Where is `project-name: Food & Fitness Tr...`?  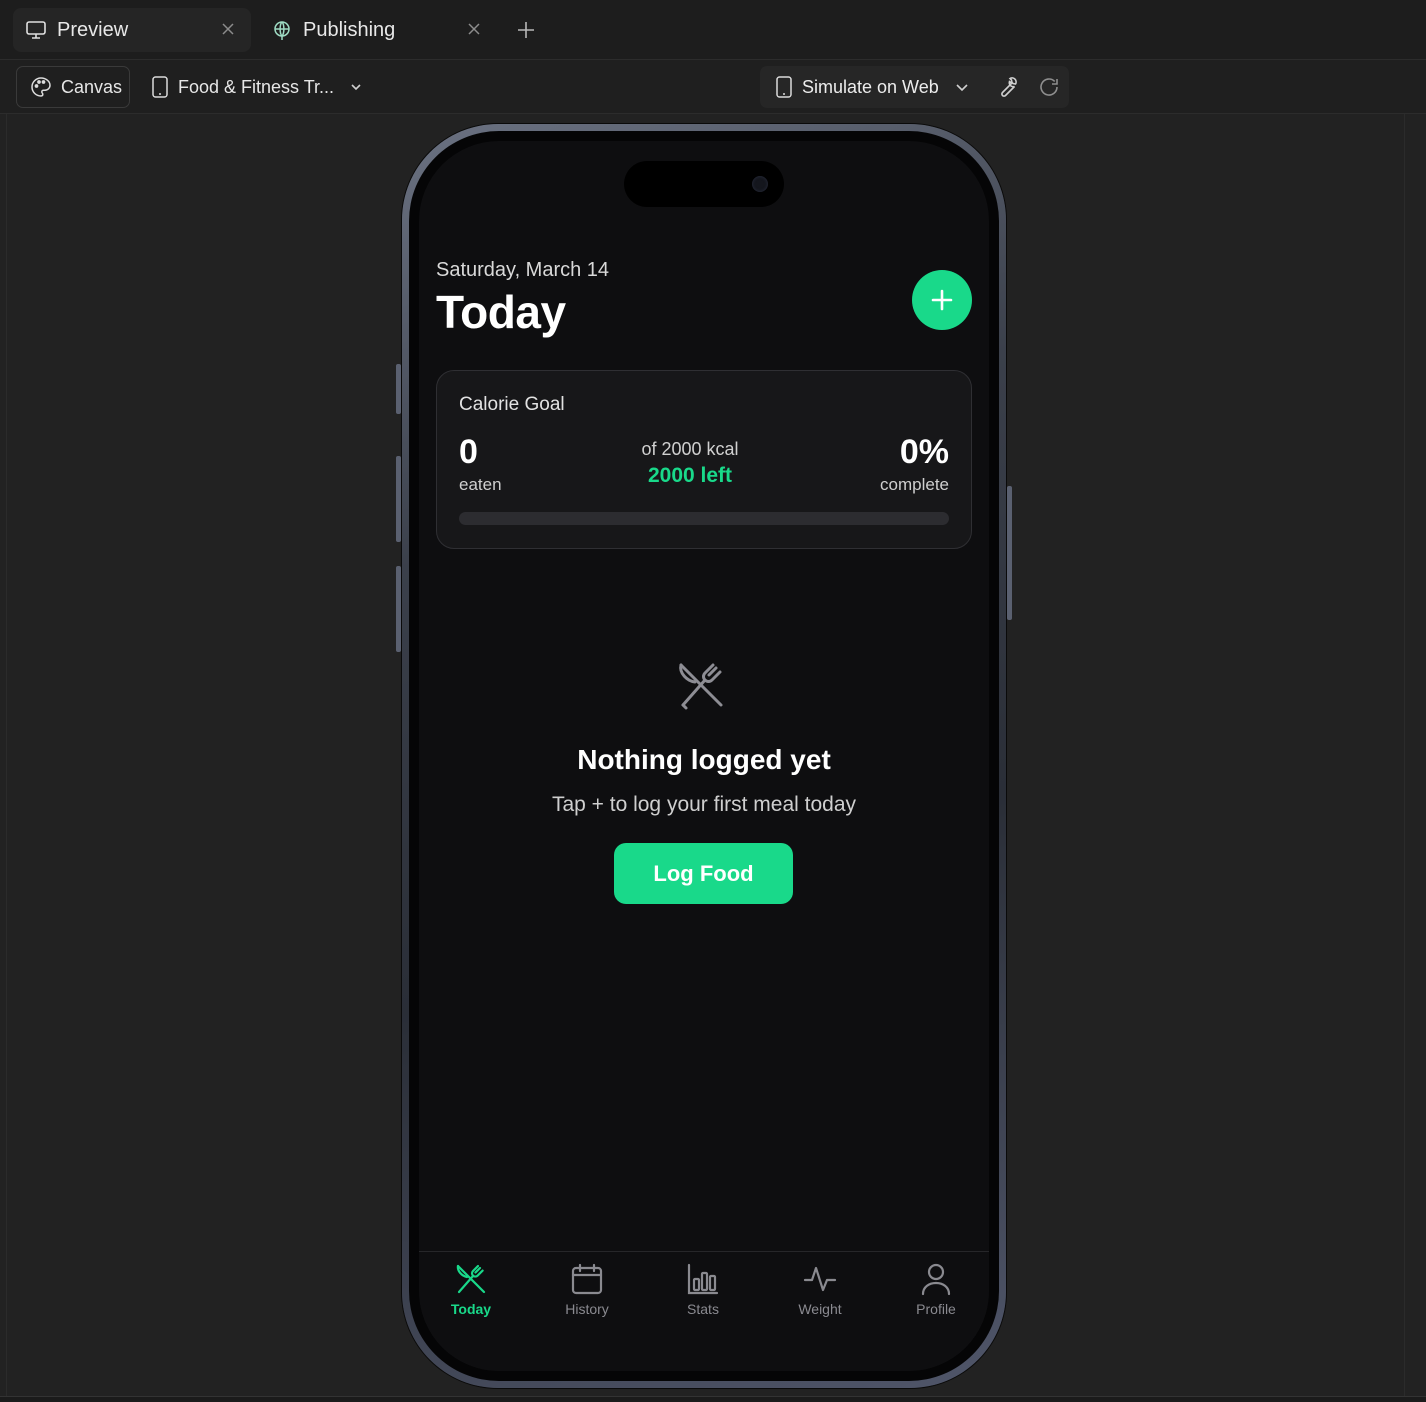
project-name: Food & Fitness Tr... is located at coordinates (256, 86).